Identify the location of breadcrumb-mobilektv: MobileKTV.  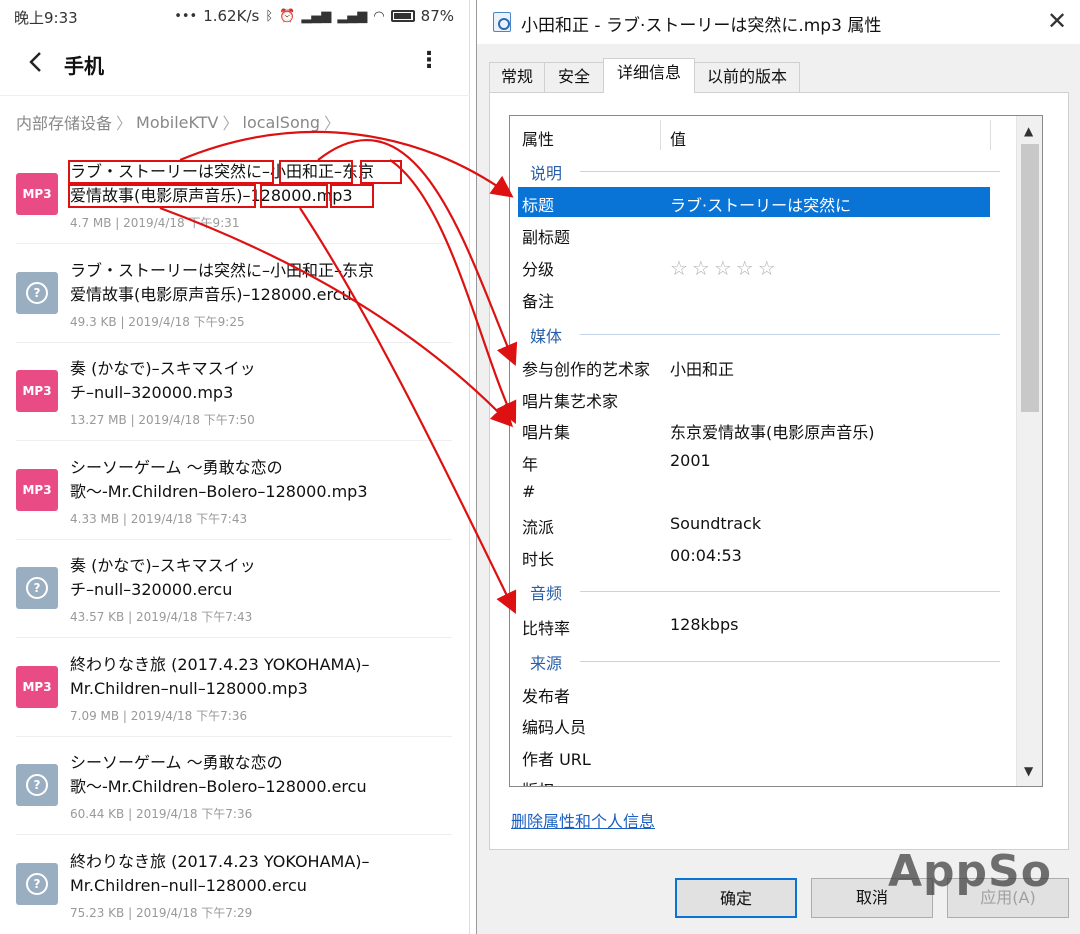
(177, 122).